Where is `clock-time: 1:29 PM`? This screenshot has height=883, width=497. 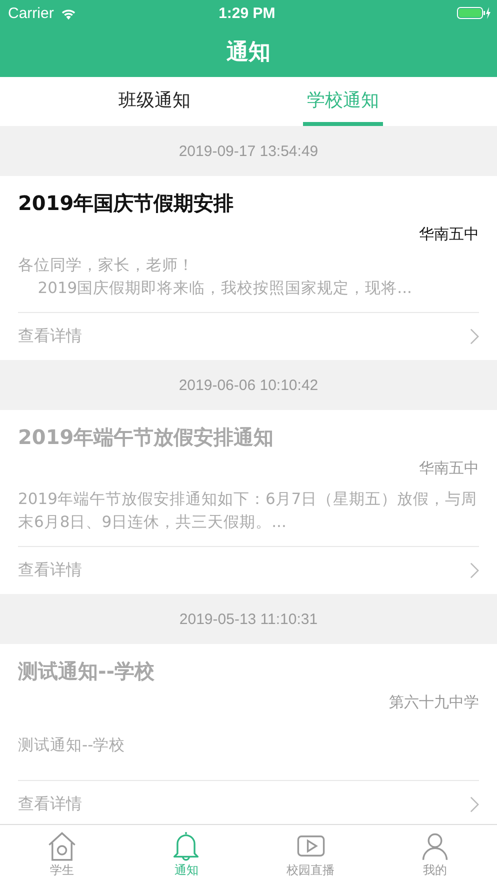
clock-time: 1:29 PM is located at coordinates (247, 13).